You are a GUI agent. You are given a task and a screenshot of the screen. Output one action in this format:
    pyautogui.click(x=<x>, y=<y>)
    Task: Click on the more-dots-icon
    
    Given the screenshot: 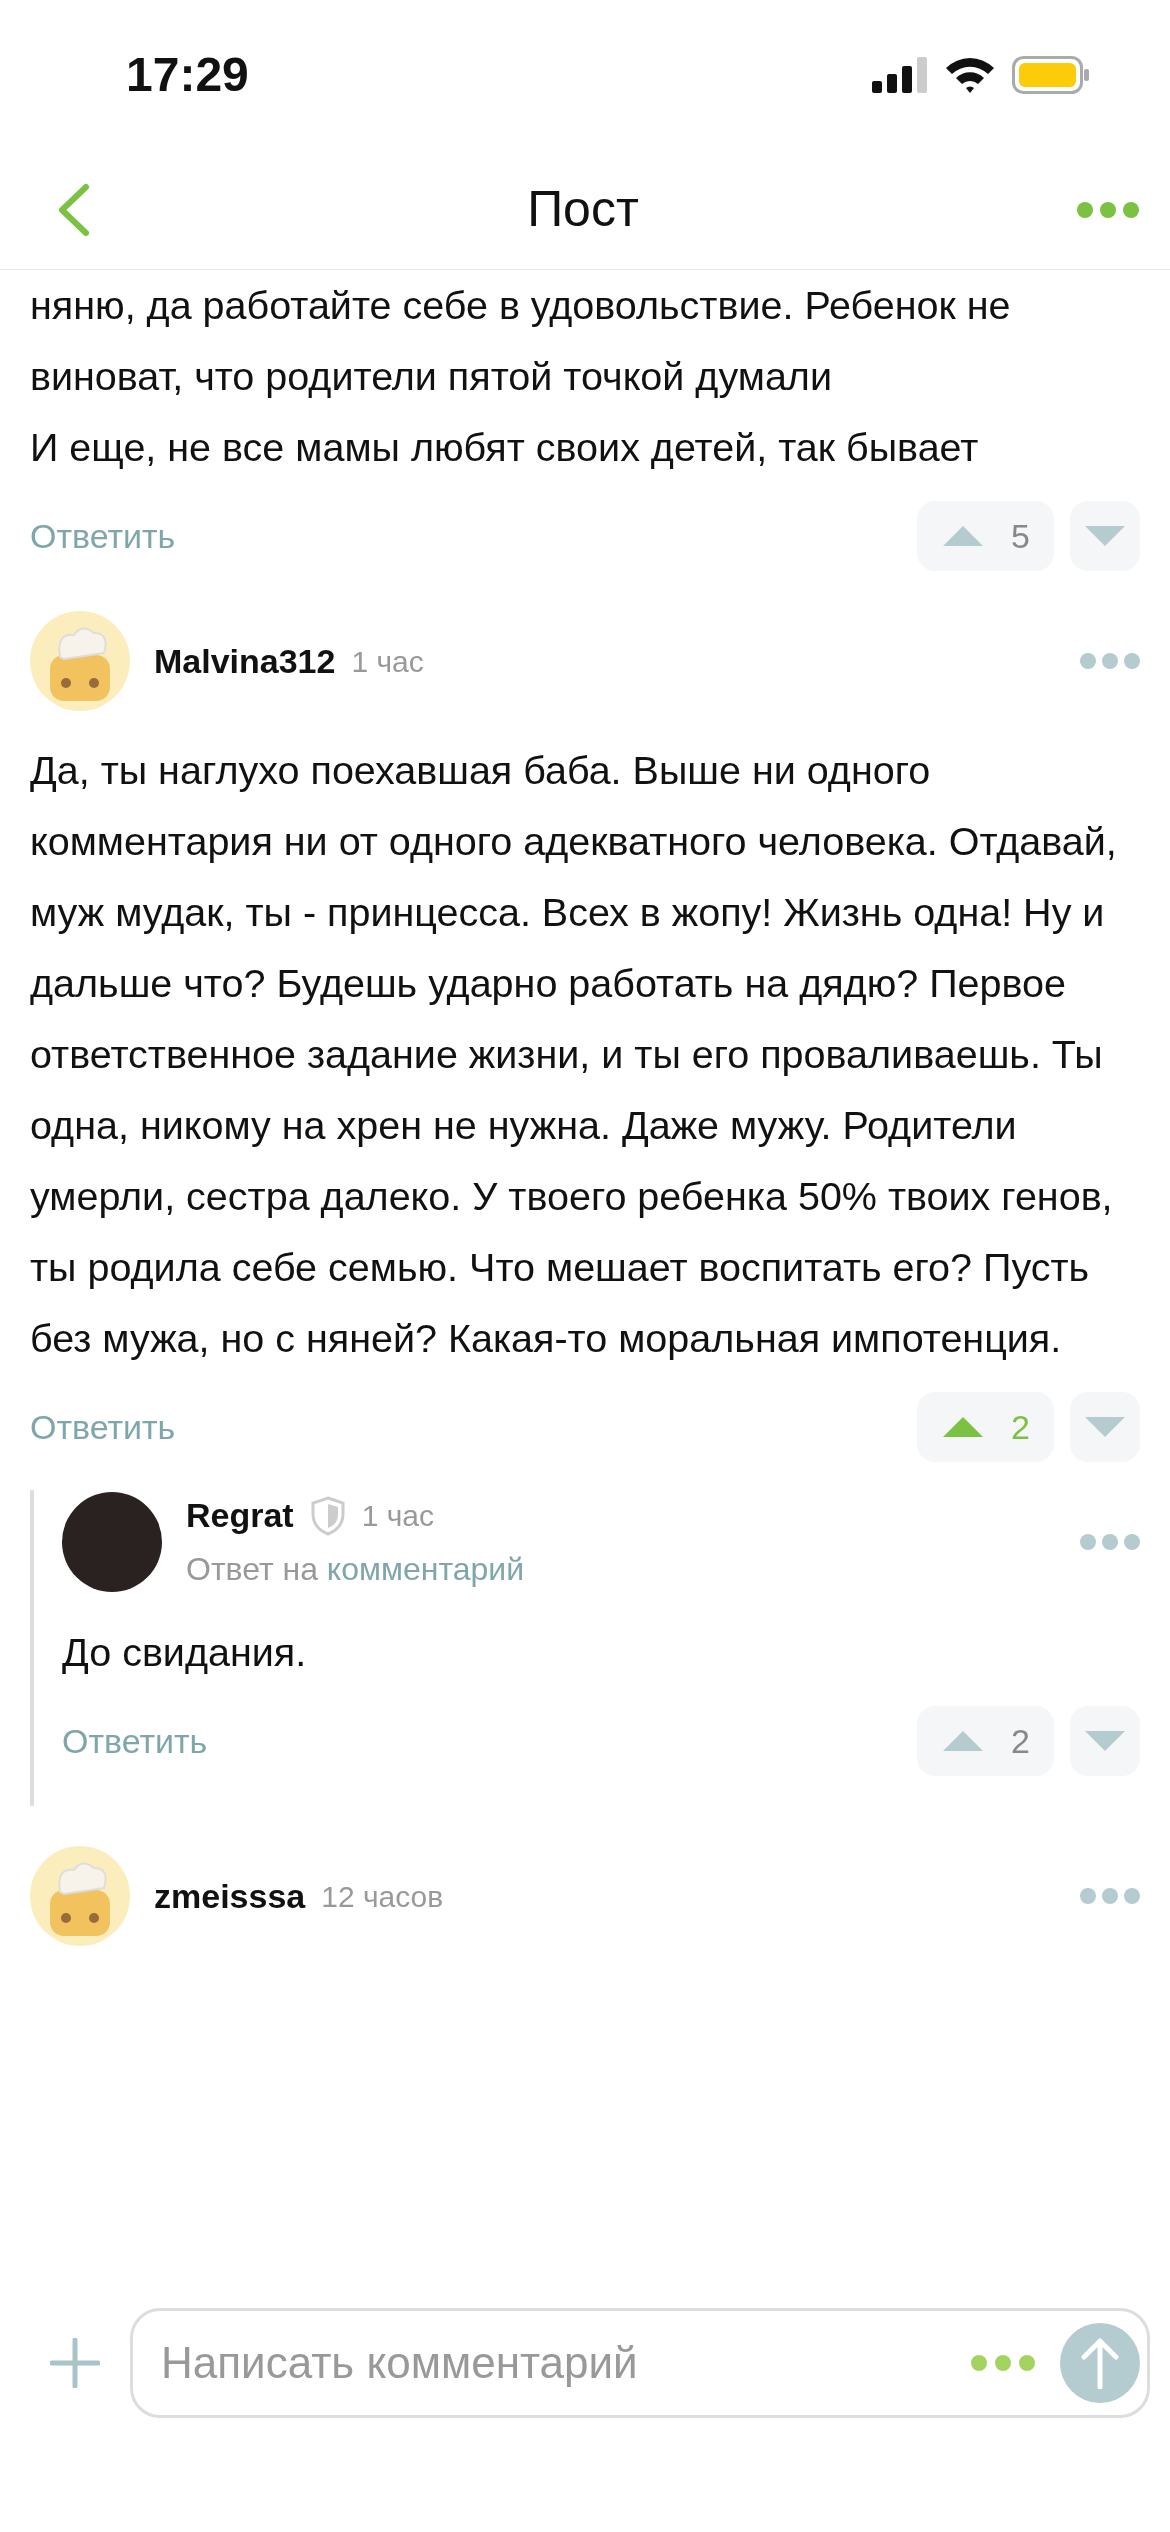 What is the action you would take?
    pyautogui.click(x=1003, y=2363)
    